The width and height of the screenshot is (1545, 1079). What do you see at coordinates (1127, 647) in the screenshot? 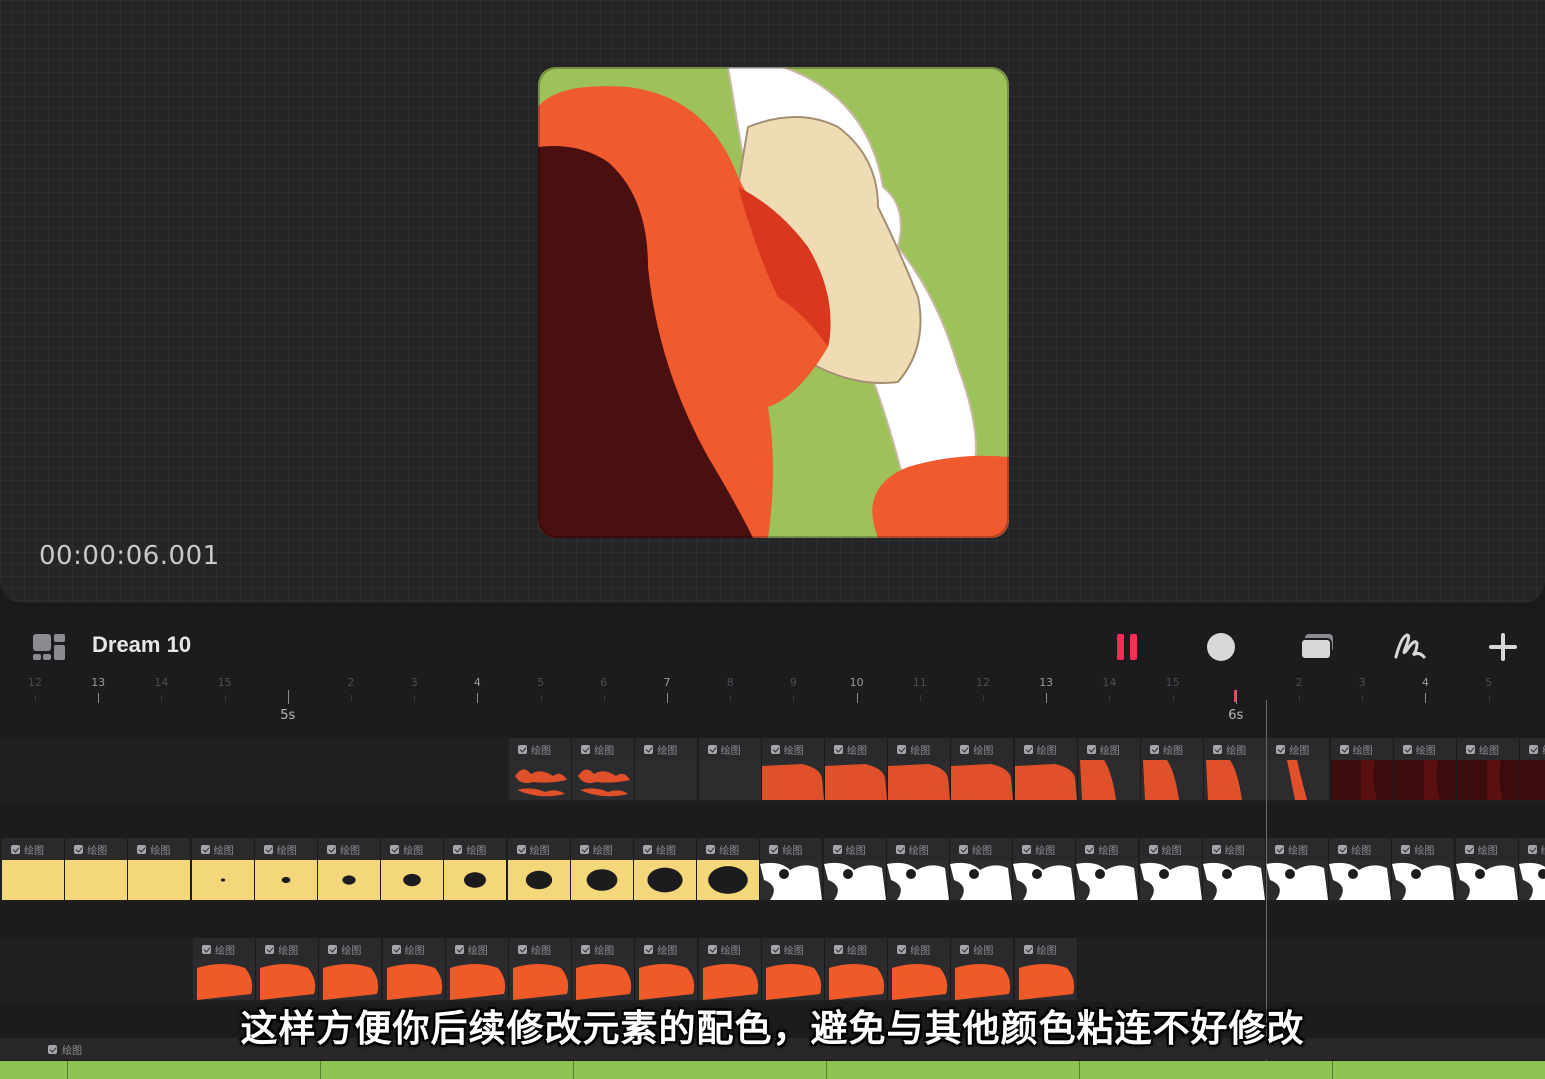
I see `pause-icon` at bounding box center [1127, 647].